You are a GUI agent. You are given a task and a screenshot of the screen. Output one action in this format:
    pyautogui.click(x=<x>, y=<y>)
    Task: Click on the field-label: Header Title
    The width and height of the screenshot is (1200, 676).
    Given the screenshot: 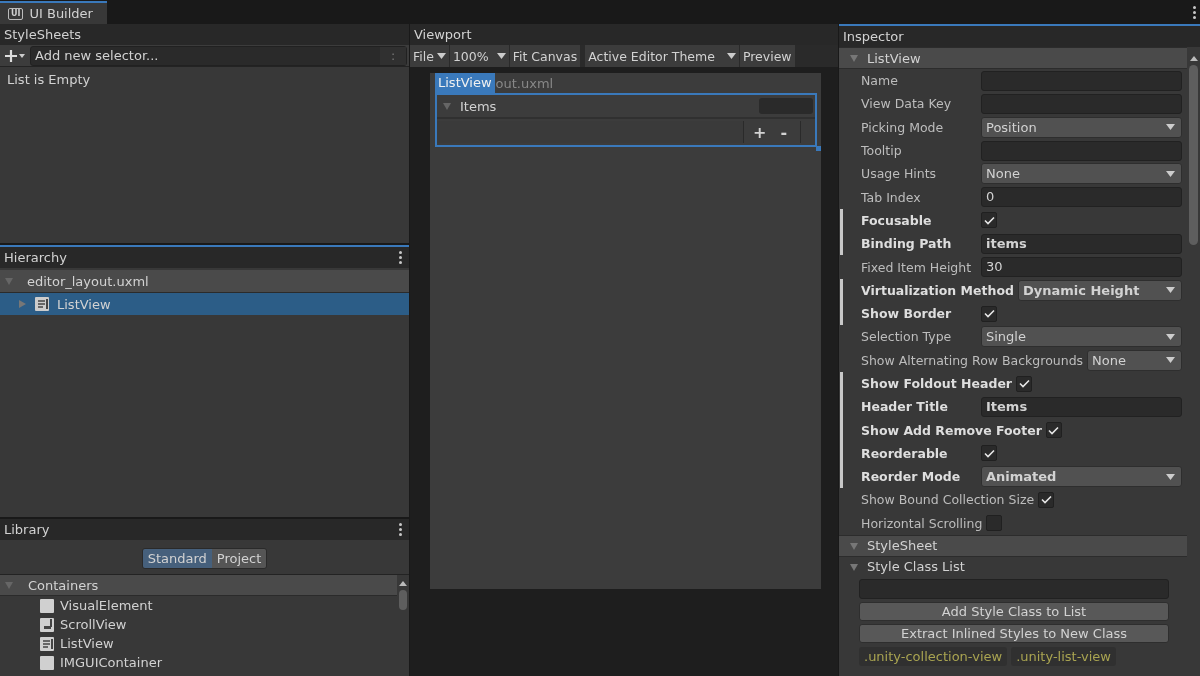 What is the action you would take?
    pyautogui.click(x=905, y=407)
    